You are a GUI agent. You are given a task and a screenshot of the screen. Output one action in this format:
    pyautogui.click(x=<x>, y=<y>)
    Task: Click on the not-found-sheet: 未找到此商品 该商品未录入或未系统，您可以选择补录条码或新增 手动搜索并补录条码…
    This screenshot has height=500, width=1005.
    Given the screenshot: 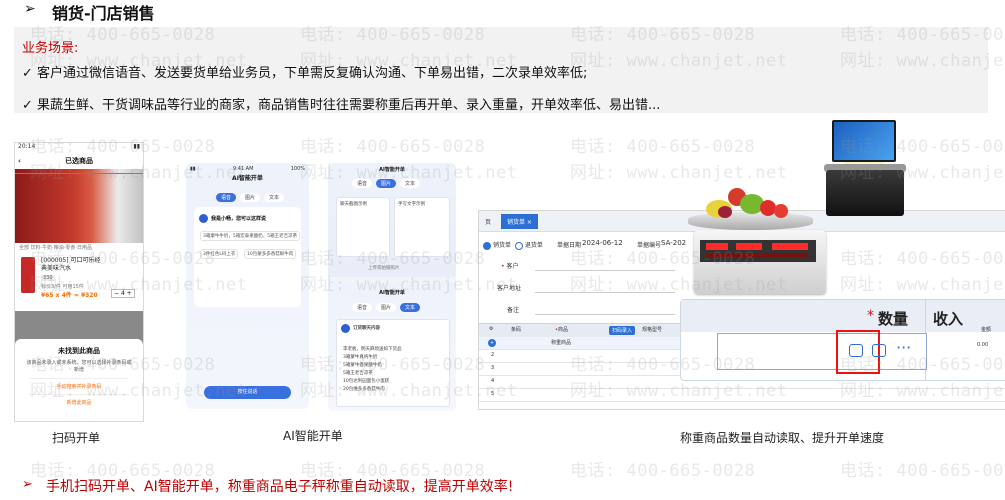 What is the action you would take?
    pyautogui.click(x=79, y=380)
    